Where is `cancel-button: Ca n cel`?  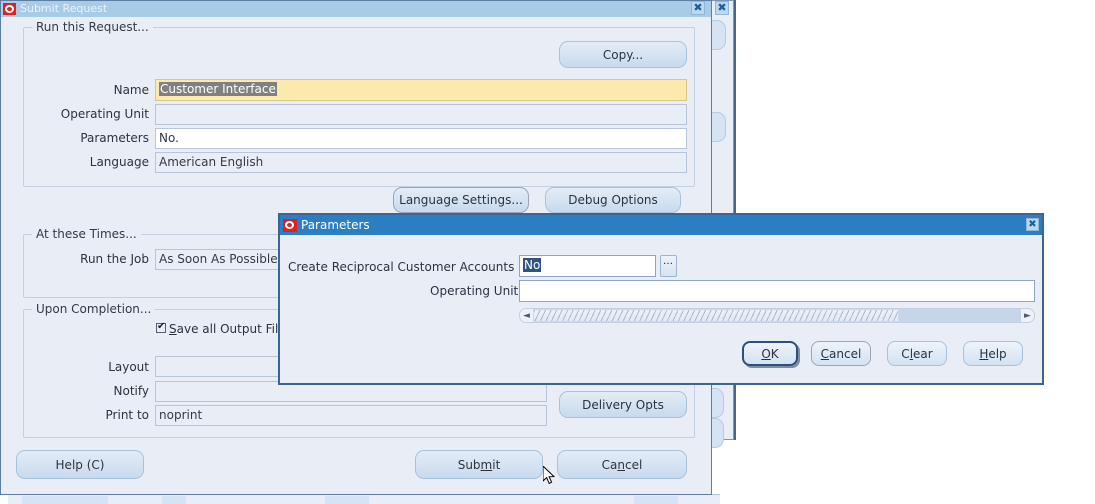
cancel-button: Ca n cel is located at coordinates (622, 464).